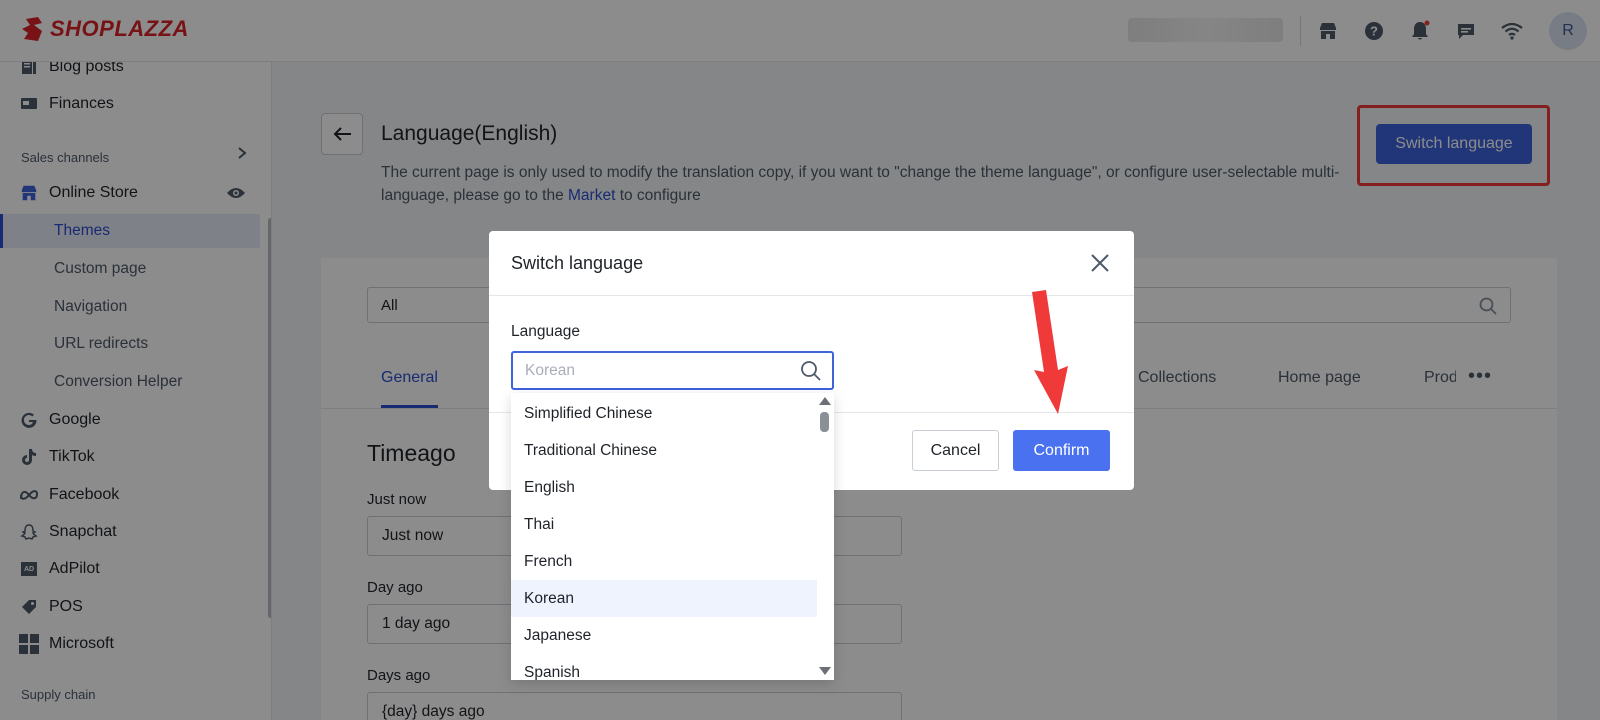 The height and width of the screenshot is (720, 1600). Describe the element at coordinates (664, 667) in the screenshot. I see `language-option-spanish: Spanish` at that location.